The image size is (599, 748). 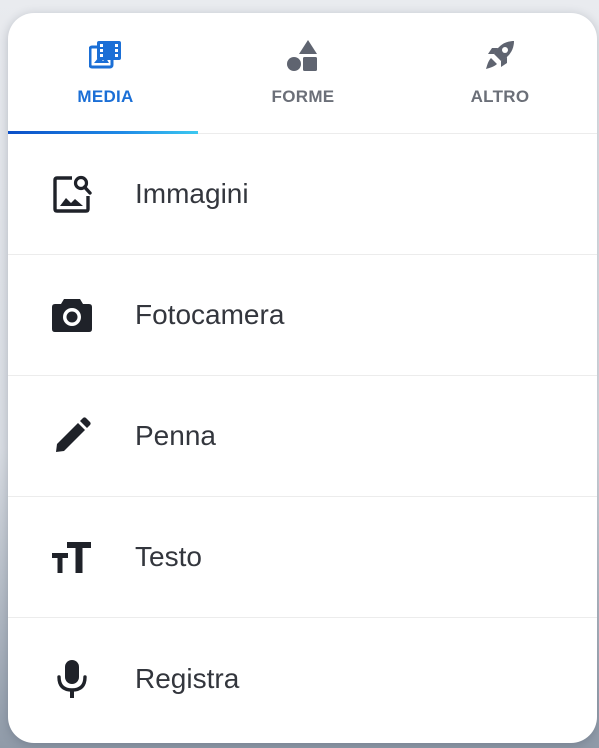 What do you see at coordinates (72, 315) in the screenshot?
I see `camera-icon` at bounding box center [72, 315].